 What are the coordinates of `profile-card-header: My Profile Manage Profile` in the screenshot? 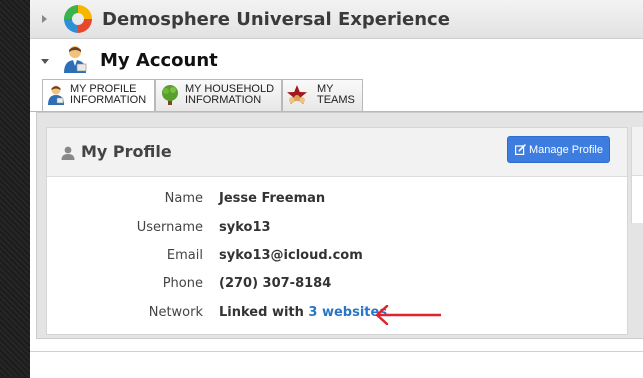 It's located at (337, 152).